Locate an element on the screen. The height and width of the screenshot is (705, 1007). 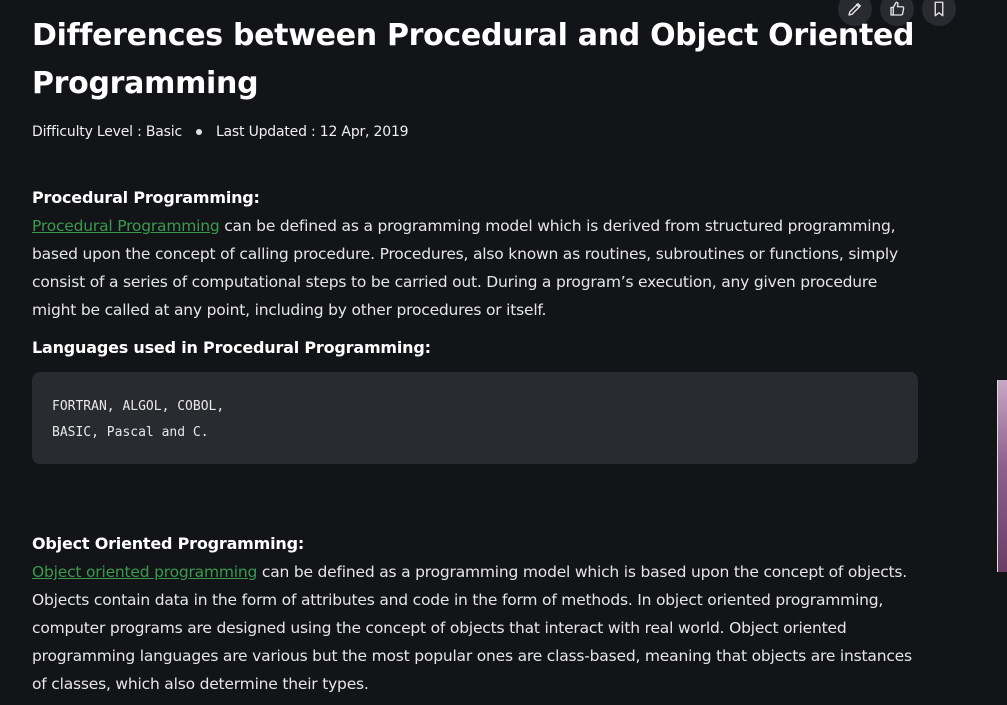
procedural-programming-link: Procedural Programming is located at coordinates (126, 226).